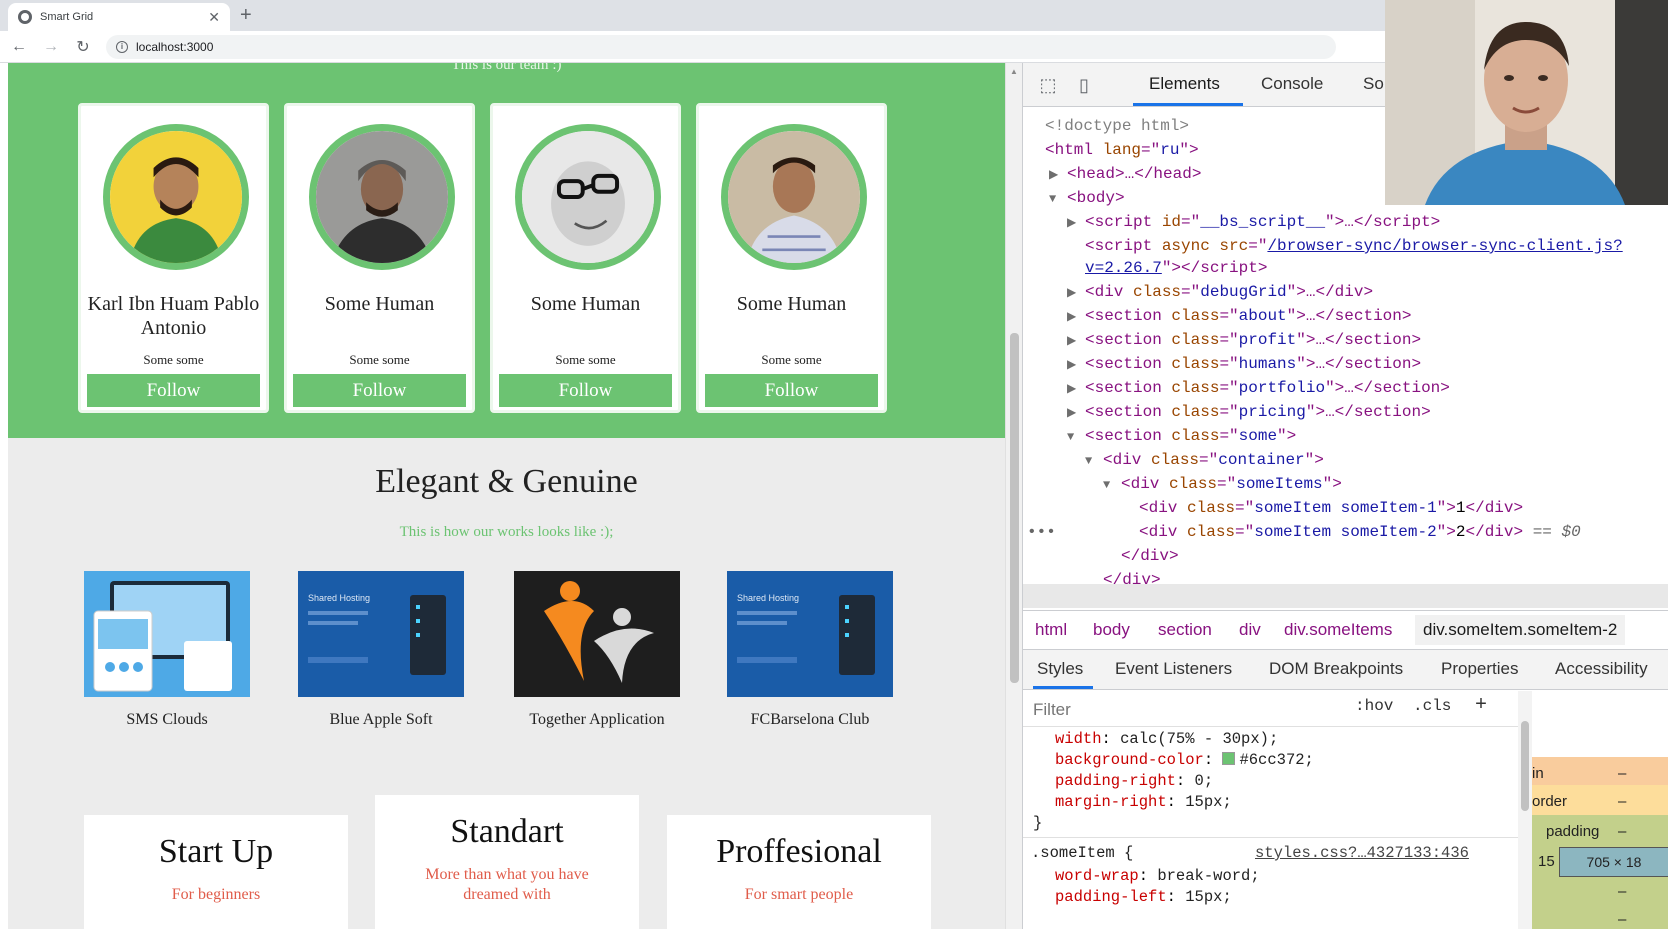 The height and width of the screenshot is (929, 1668). I want to click on dom-node: v=2.26.7"></script>, so click(1176, 268).